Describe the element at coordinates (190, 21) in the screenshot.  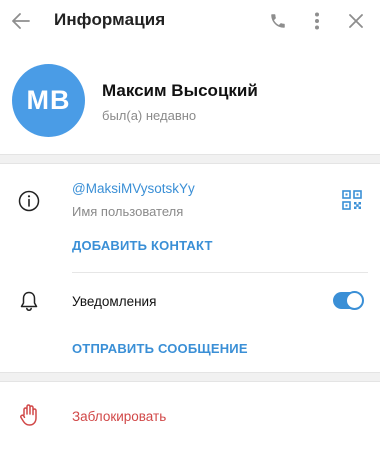
I see `header-bar: Информация` at that location.